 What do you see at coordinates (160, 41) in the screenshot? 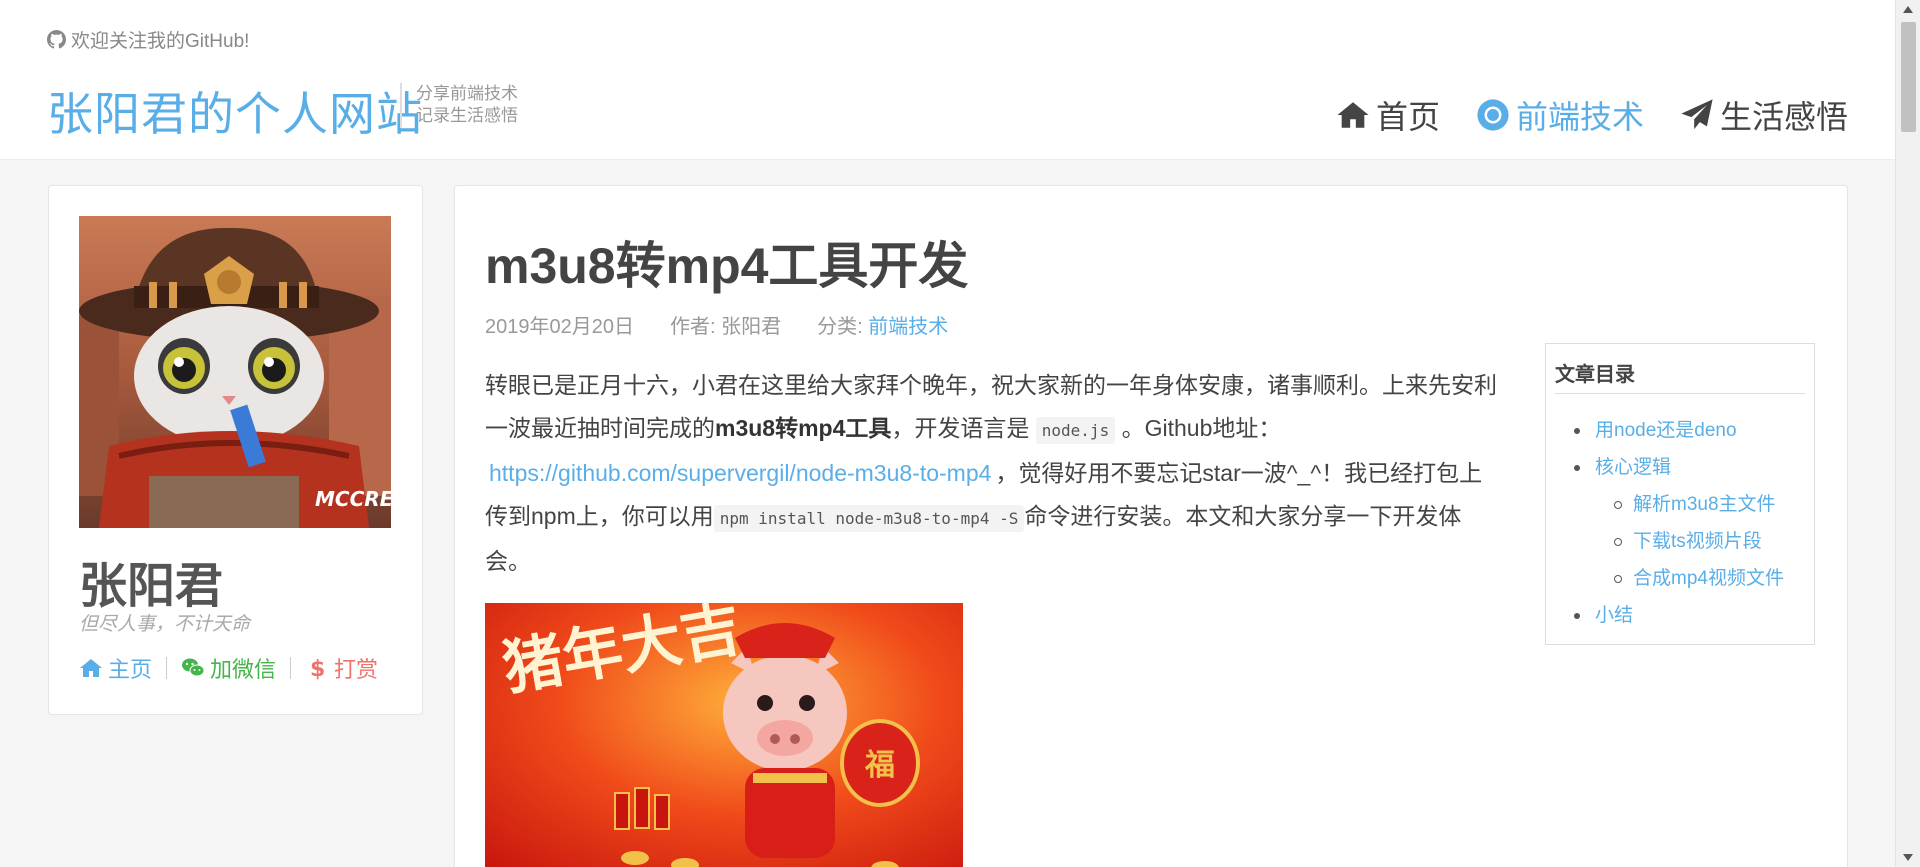
I see `github-follow-text: 欢迎关注我的GitHub!` at bounding box center [160, 41].